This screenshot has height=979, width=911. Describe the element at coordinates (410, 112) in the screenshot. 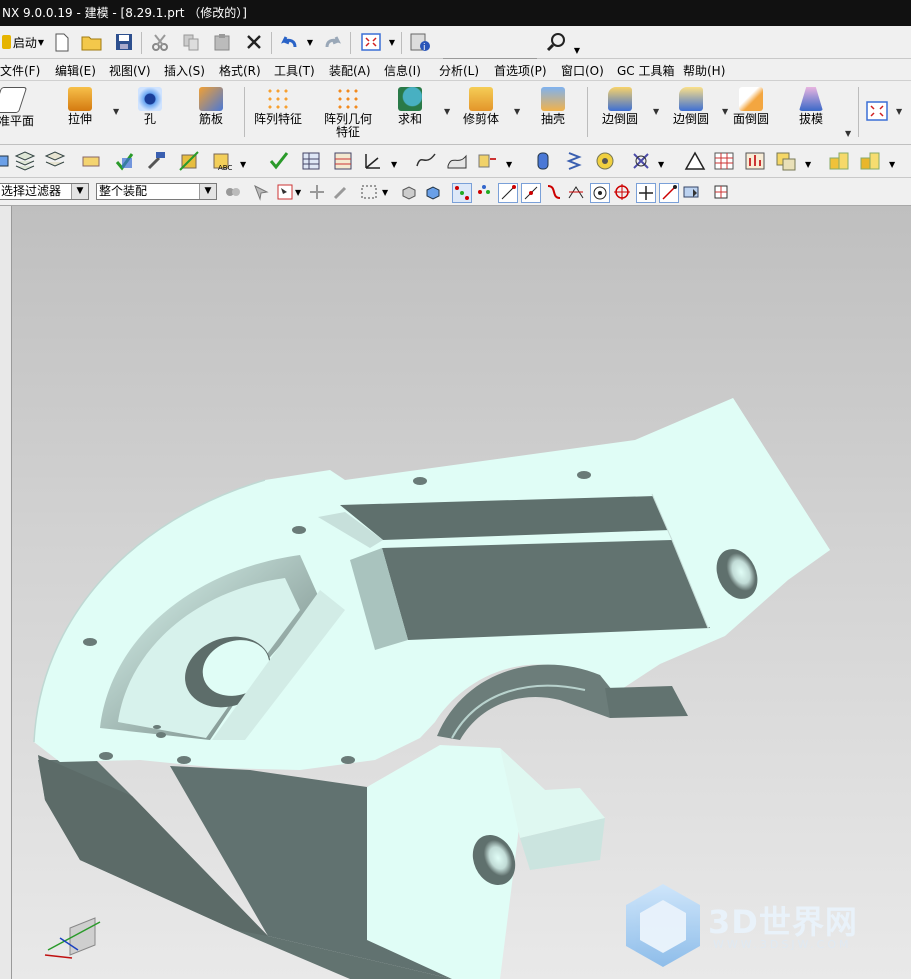

I see `unite-button: 求和` at that location.